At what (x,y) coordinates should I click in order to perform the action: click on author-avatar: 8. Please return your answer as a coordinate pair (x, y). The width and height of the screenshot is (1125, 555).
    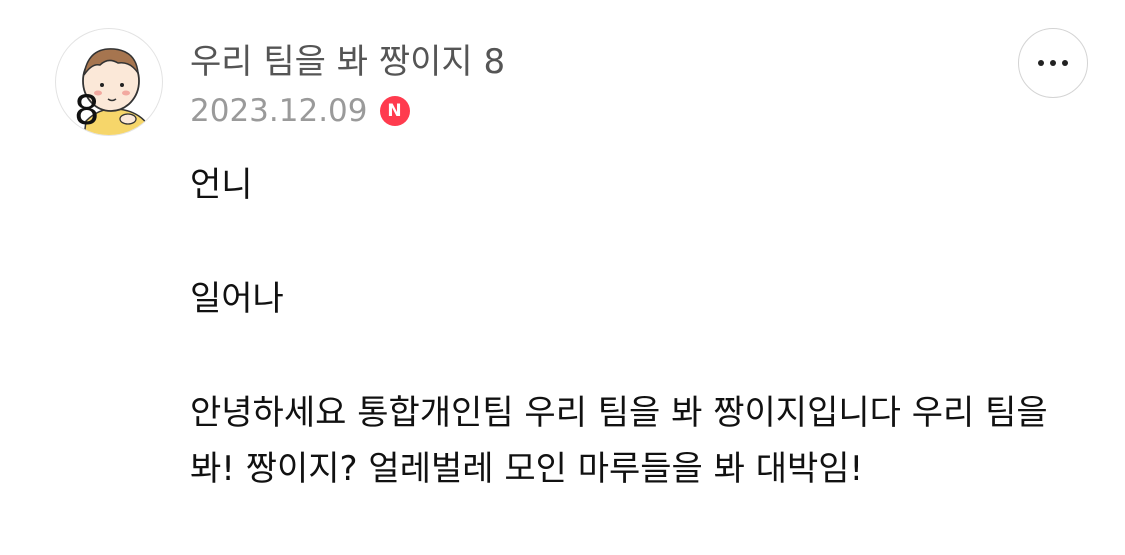
    Looking at the image, I should click on (109, 82).